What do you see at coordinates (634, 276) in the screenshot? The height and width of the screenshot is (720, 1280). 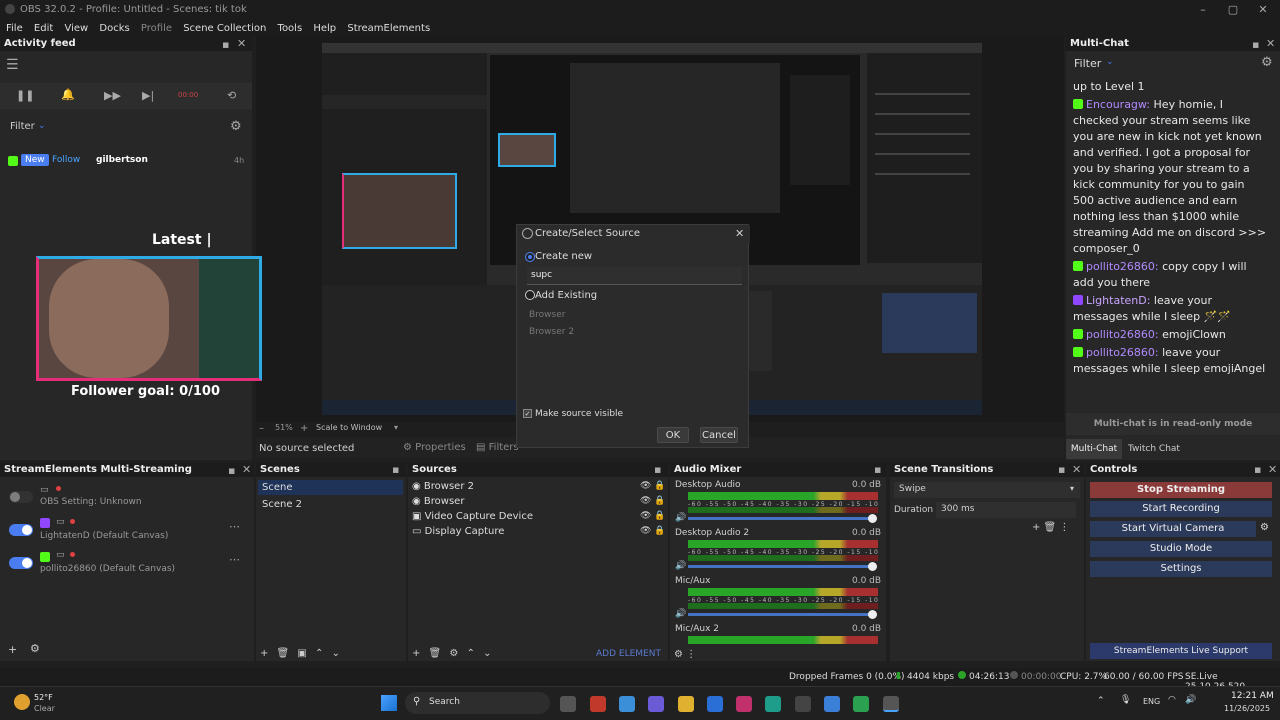 I see `source-name-input: supc` at bounding box center [634, 276].